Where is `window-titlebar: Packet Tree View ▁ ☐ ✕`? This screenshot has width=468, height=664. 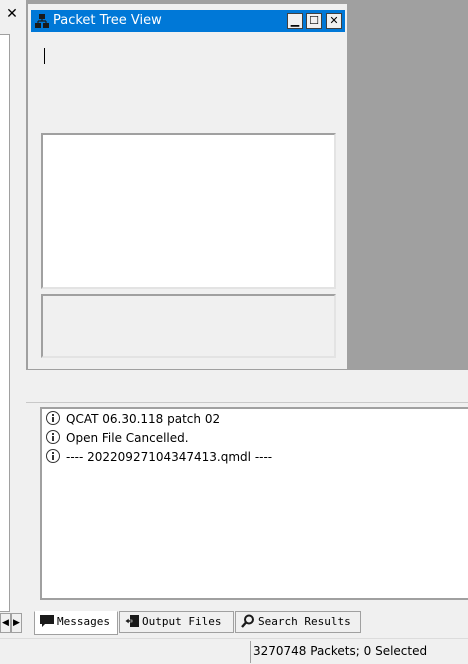 window-titlebar: Packet Tree View ▁ ☐ ✕ is located at coordinates (188, 21).